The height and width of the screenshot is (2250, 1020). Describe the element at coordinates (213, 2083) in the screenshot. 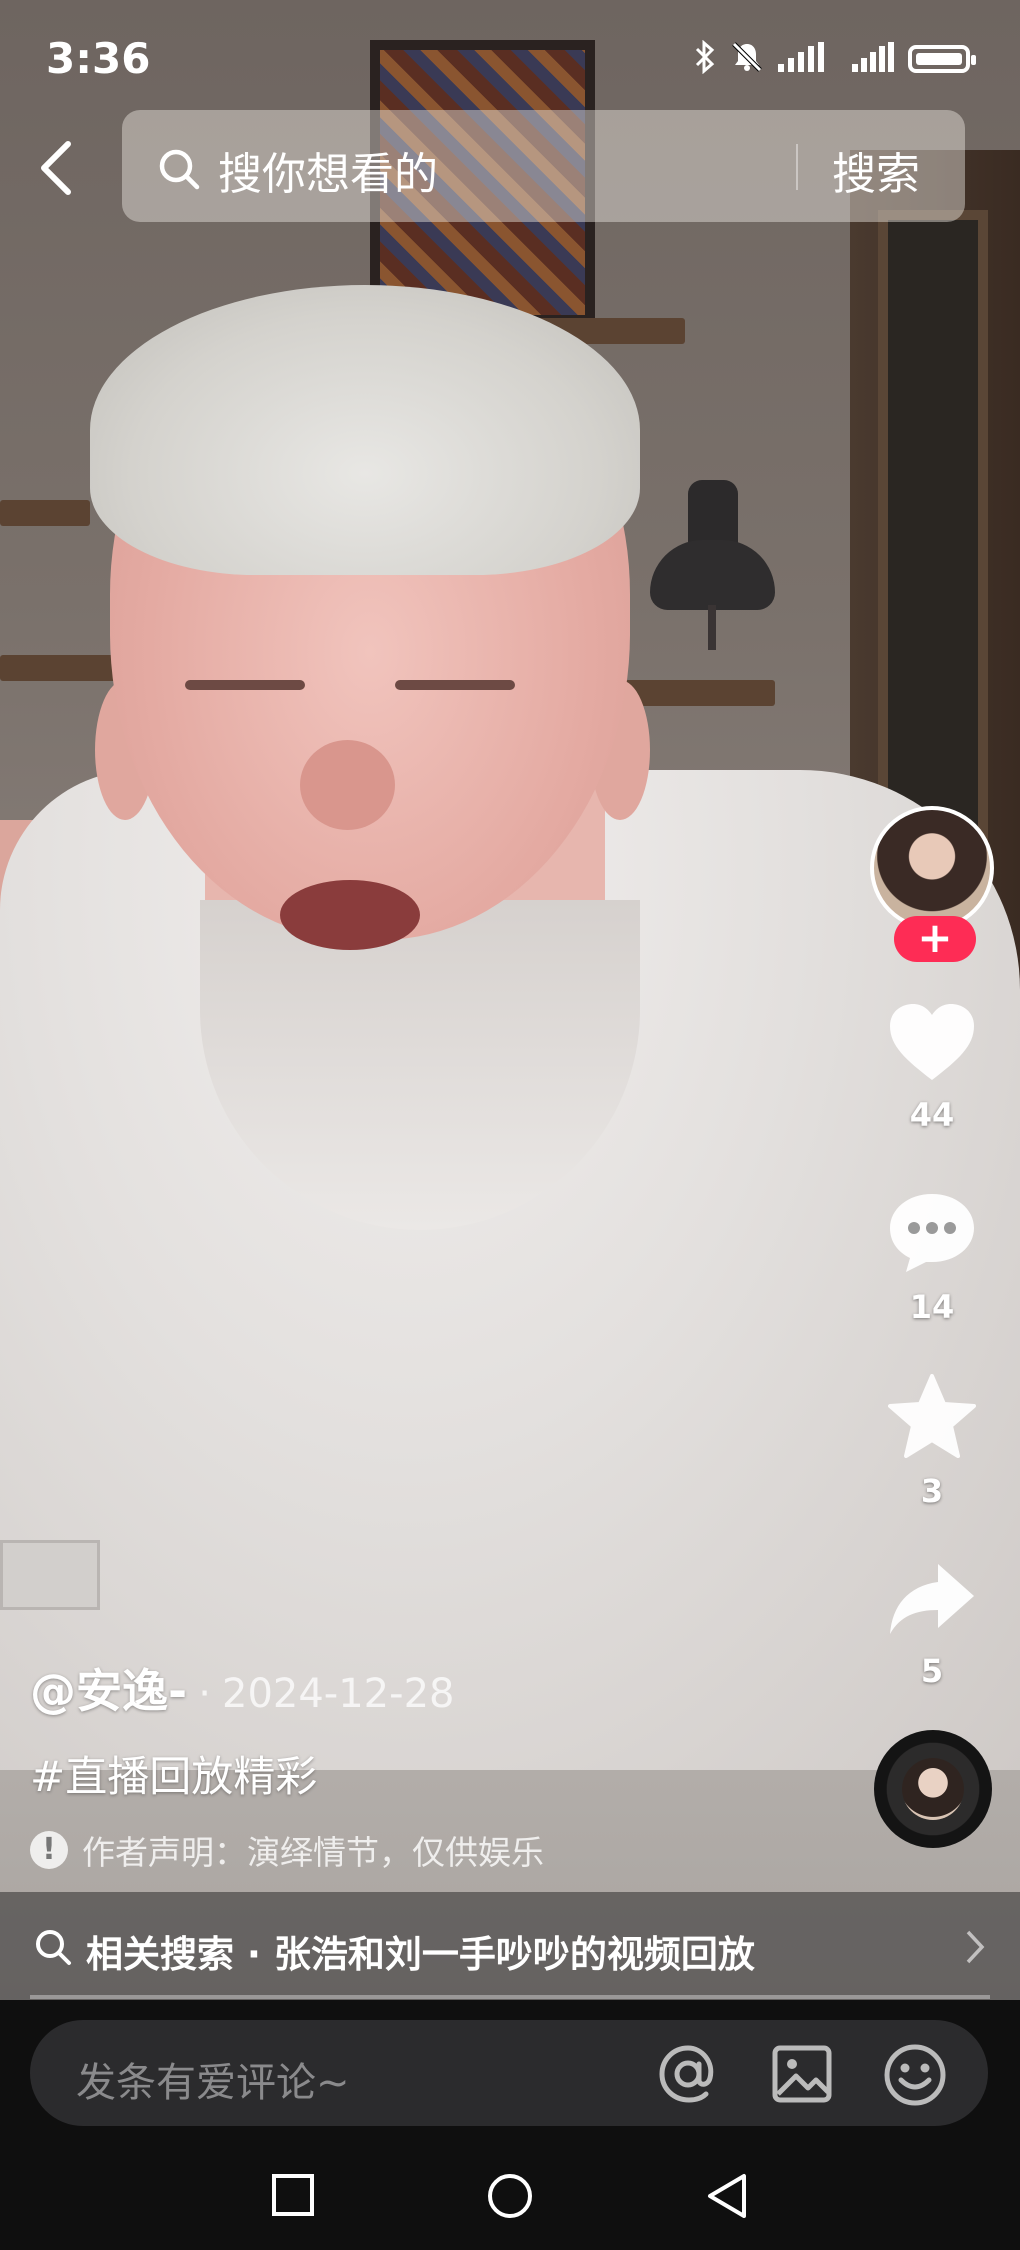

I see `comment-placeholder: 发条有爱评论~` at that location.